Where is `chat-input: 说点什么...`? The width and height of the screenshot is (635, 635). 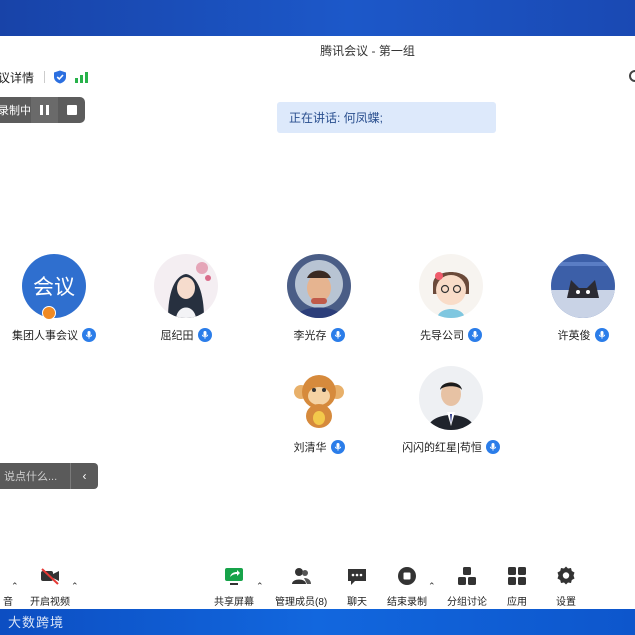 chat-input: 说点什么... is located at coordinates (35, 476).